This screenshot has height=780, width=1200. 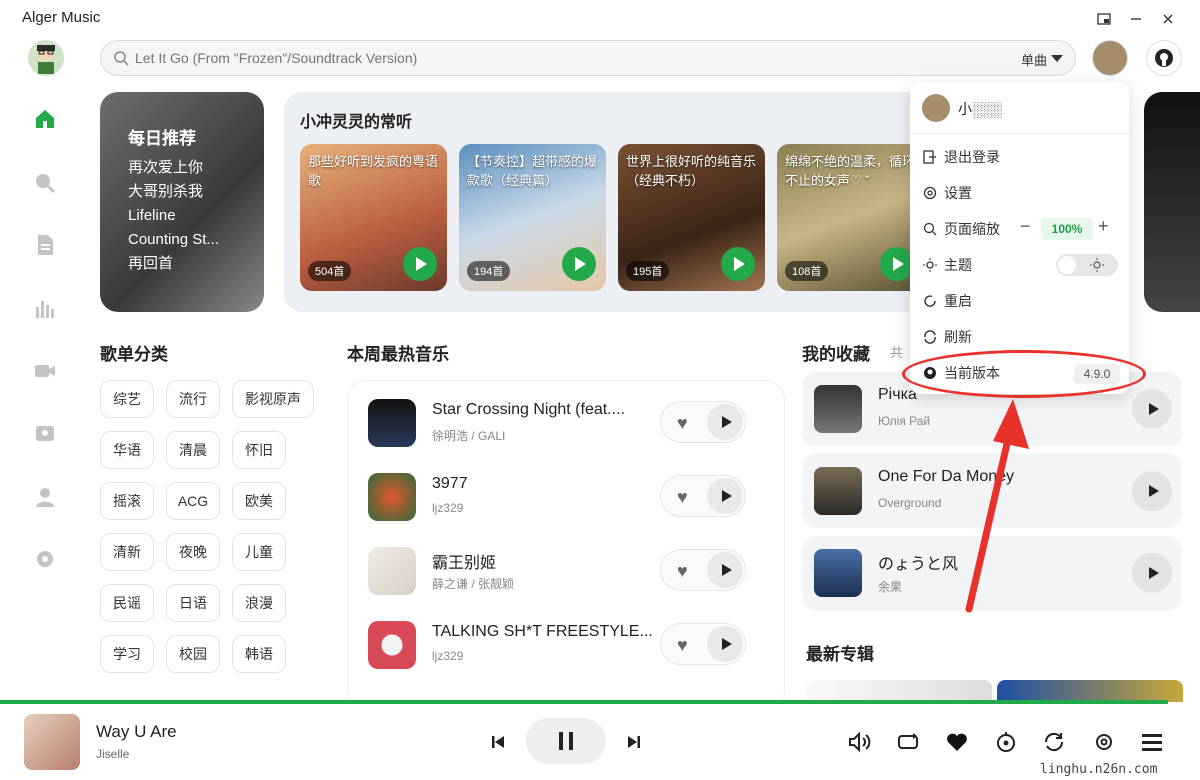 What do you see at coordinates (930, 301) in the screenshot?
I see `restart-icon` at bounding box center [930, 301].